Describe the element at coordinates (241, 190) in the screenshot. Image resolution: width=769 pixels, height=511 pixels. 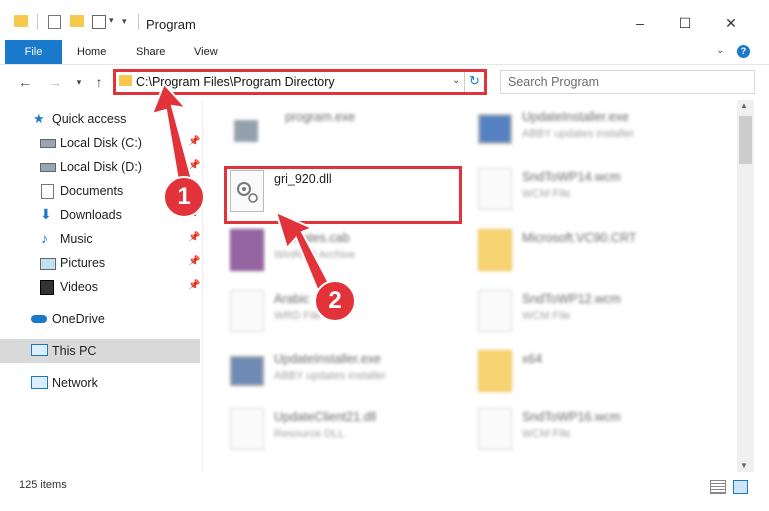
I see `annotation-arrows` at that location.